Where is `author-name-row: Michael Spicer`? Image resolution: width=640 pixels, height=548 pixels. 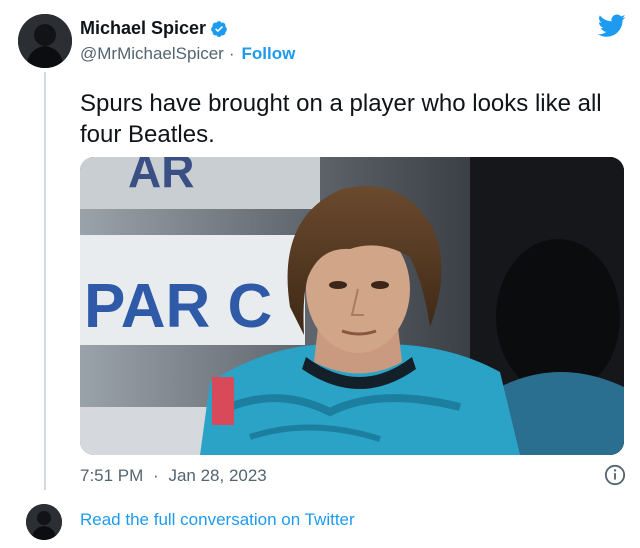
author-name-row: Michael Spicer is located at coordinates (154, 28).